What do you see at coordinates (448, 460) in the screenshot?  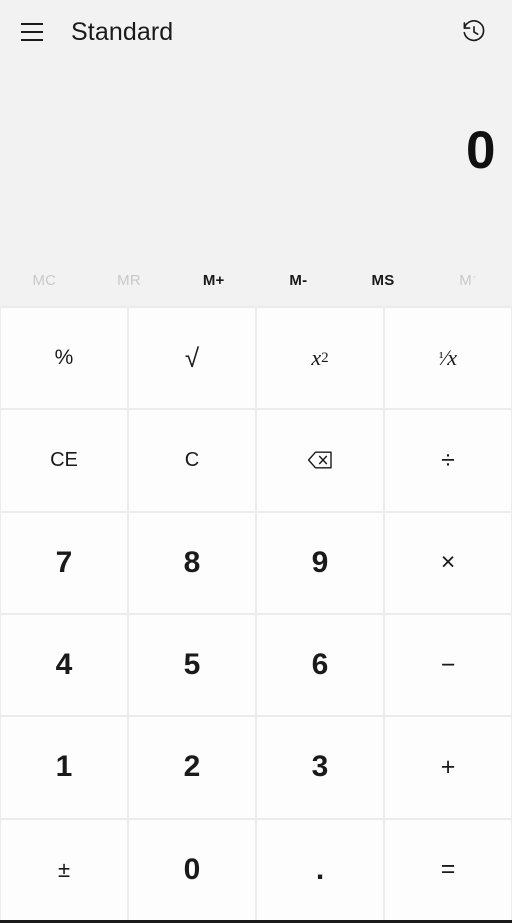 I see `divide-button: ÷` at bounding box center [448, 460].